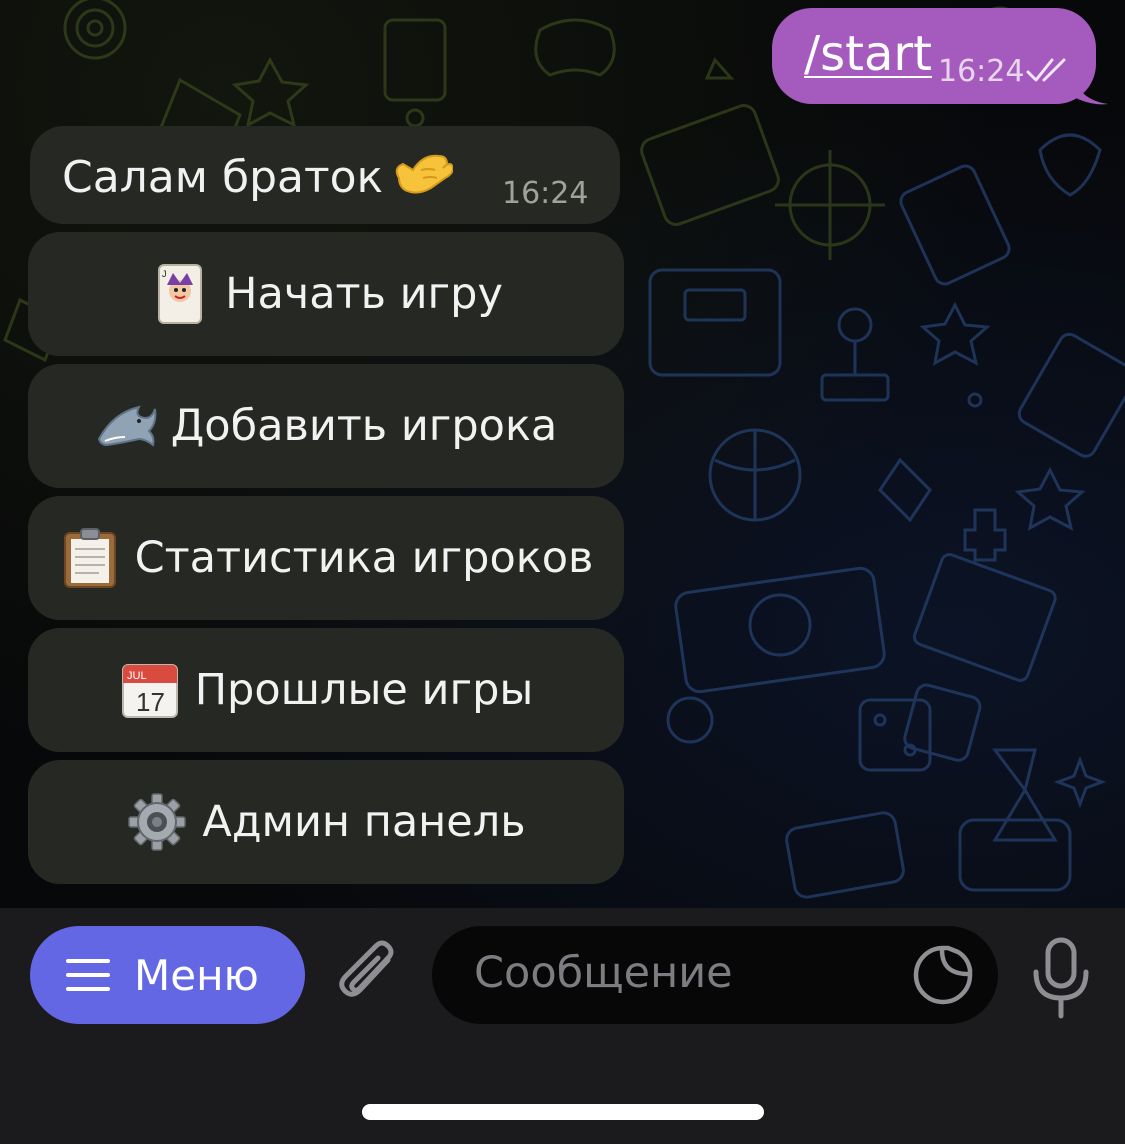 This screenshot has height=1144, width=1125. What do you see at coordinates (180, 294) in the screenshot?
I see `joker-card-icon: J` at bounding box center [180, 294].